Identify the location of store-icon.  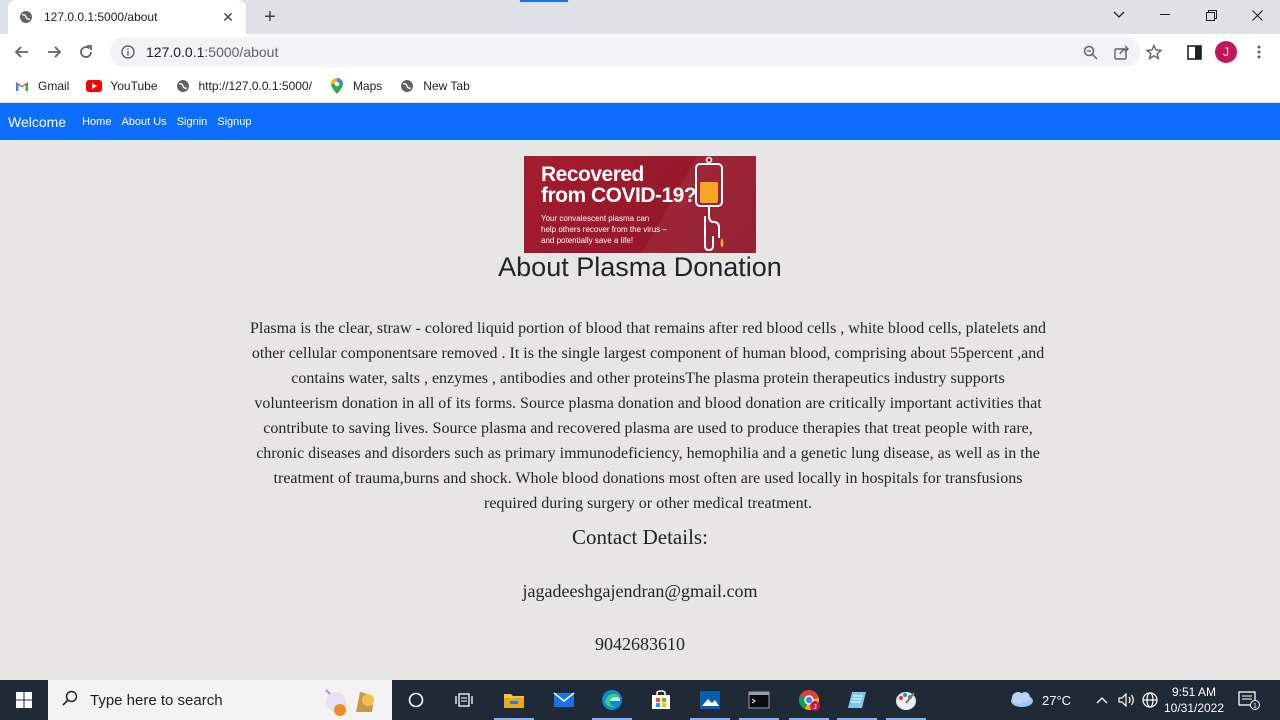
(661, 700).